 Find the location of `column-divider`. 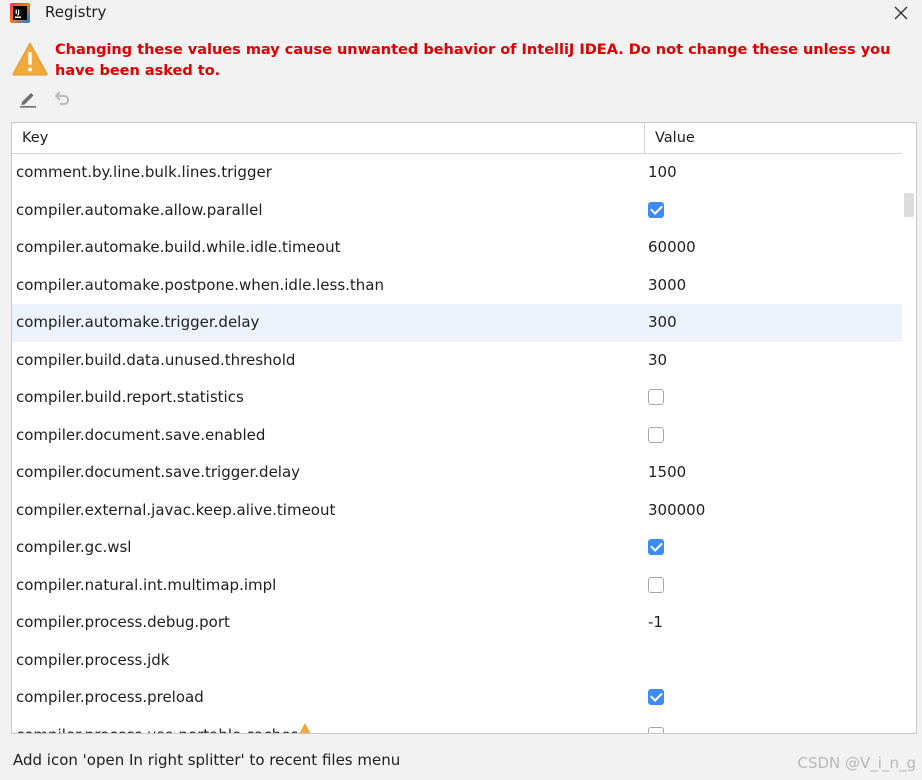

column-divider is located at coordinates (644, 138).